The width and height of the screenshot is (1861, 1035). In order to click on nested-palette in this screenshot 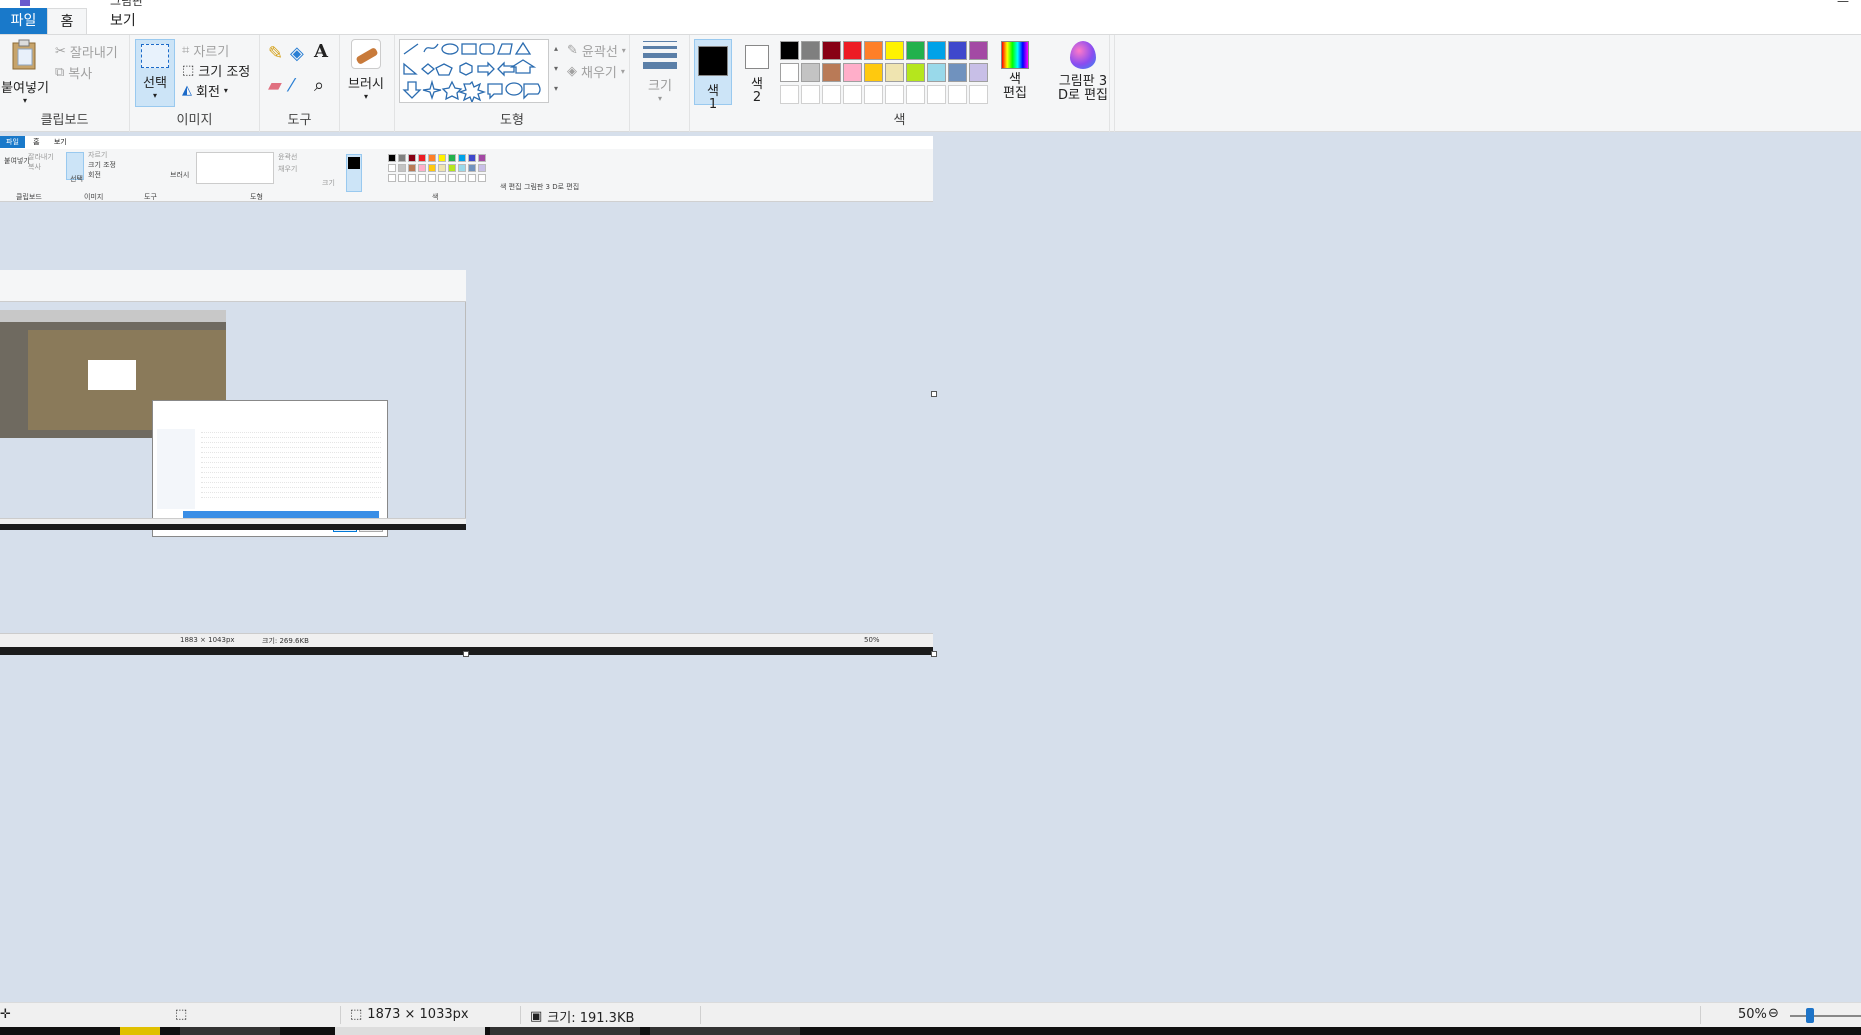, I will do `click(443, 171)`.